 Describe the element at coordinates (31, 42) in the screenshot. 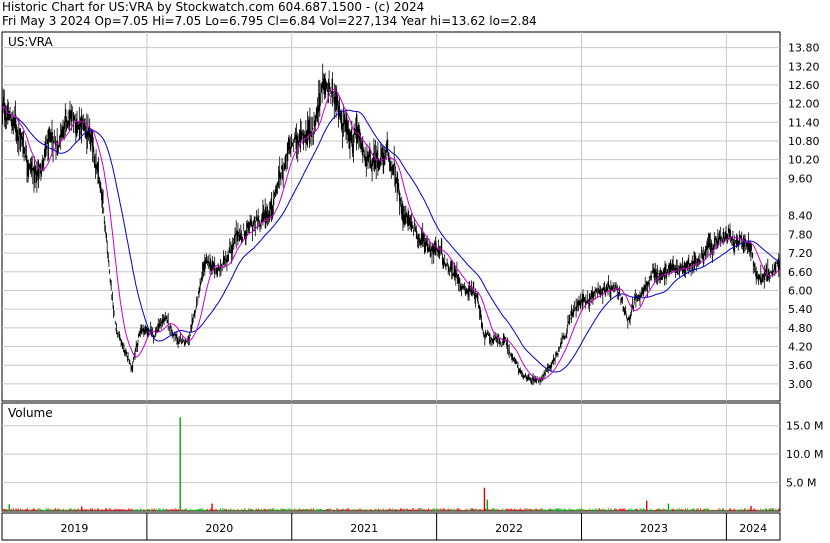

I see `symbol-label: US:VRA` at that location.